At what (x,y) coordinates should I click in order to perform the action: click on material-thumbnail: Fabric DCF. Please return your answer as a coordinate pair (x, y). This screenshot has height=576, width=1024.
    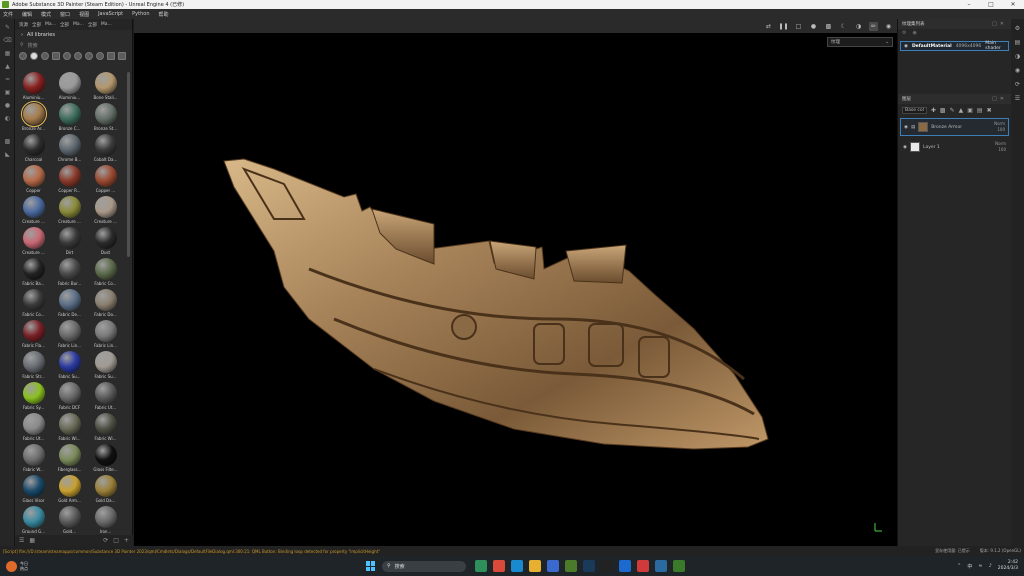
    Looking at the image, I should click on (69, 396).